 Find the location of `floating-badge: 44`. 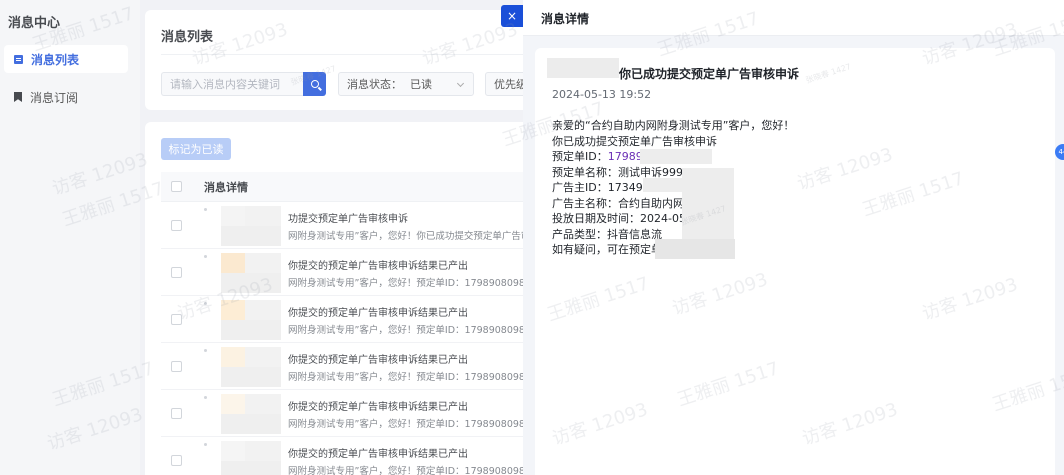

floating-badge: 44 is located at coordinates (1059, 152).